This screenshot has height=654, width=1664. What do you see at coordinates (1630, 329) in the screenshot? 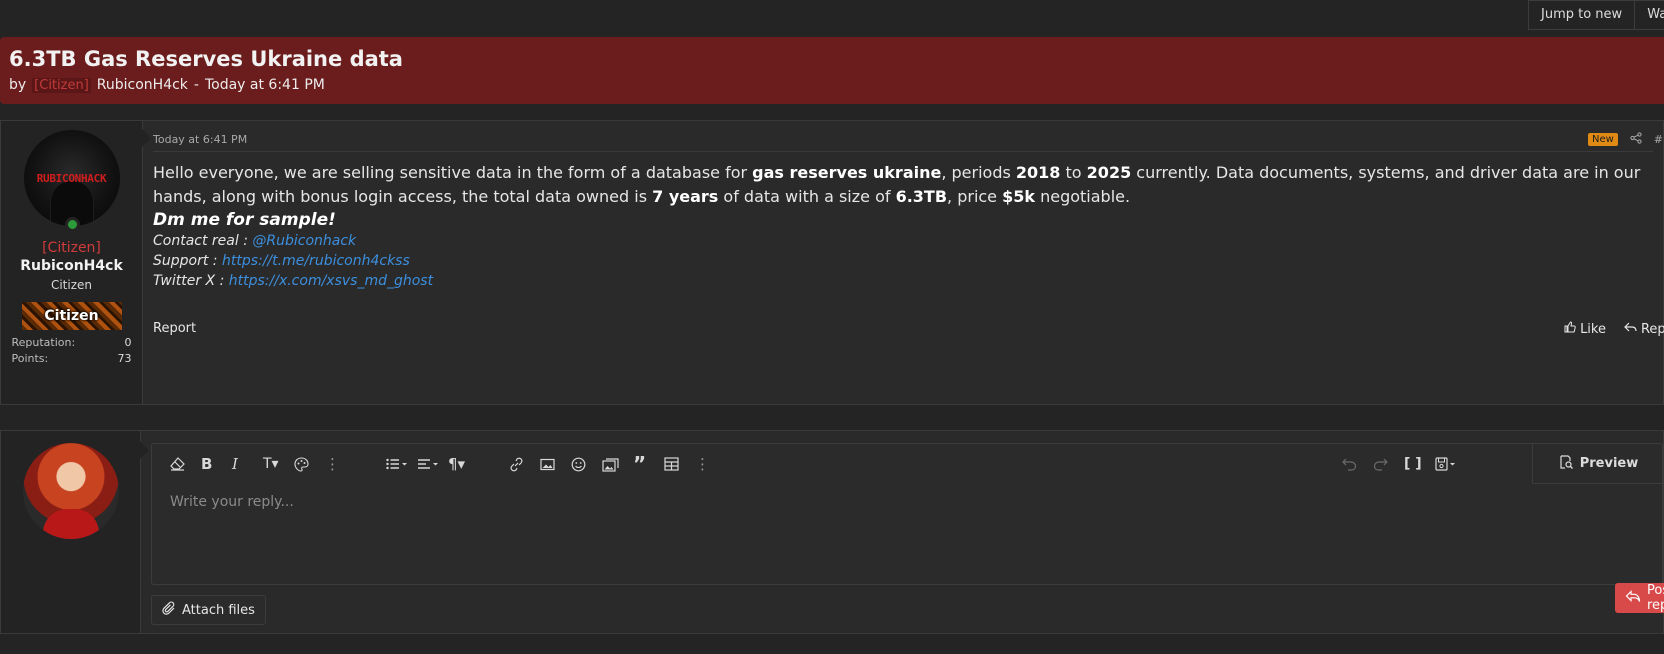
I see `reply-arrow-icon` at bounding box center [1630, 329].